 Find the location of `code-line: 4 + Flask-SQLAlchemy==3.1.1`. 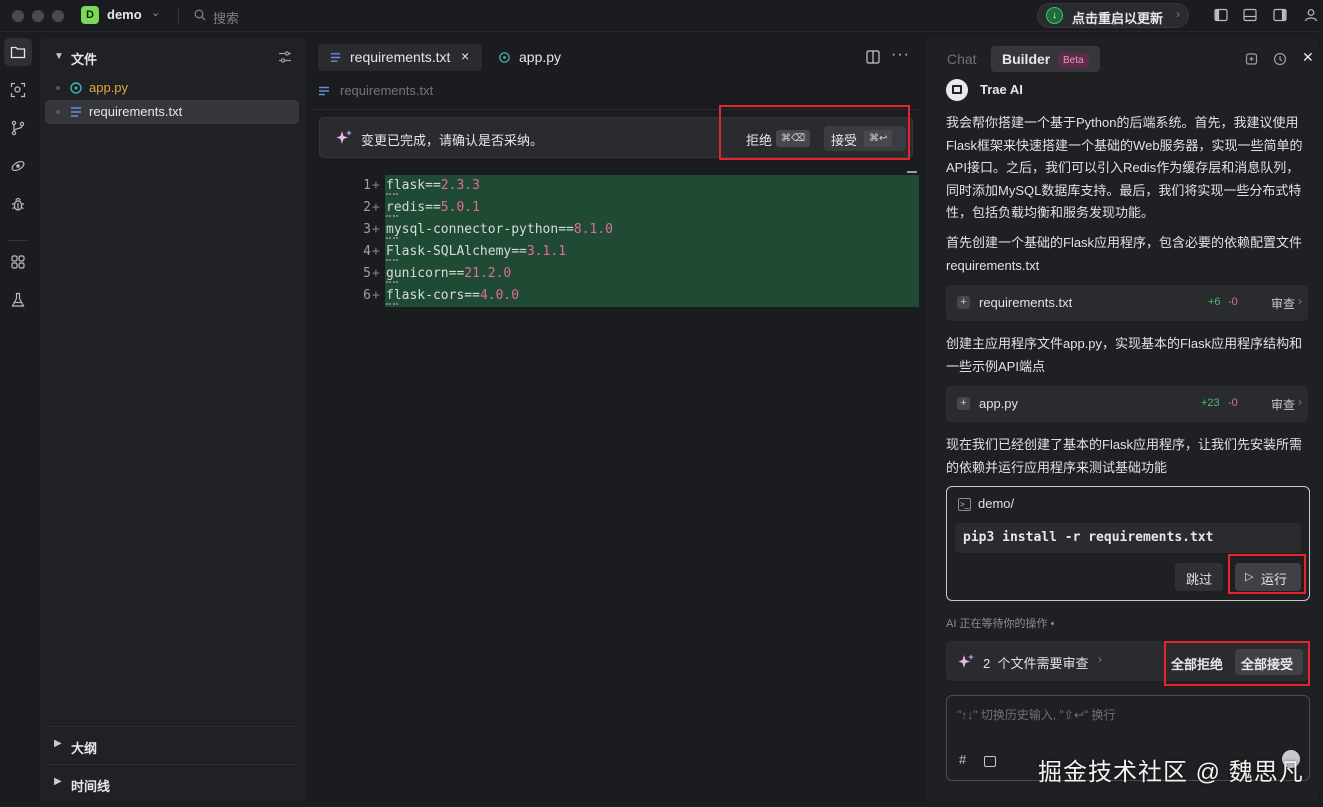

code-line: 4 + Flask-SQLAlchemy==3.1.1 is located at coordinates (615, 252).